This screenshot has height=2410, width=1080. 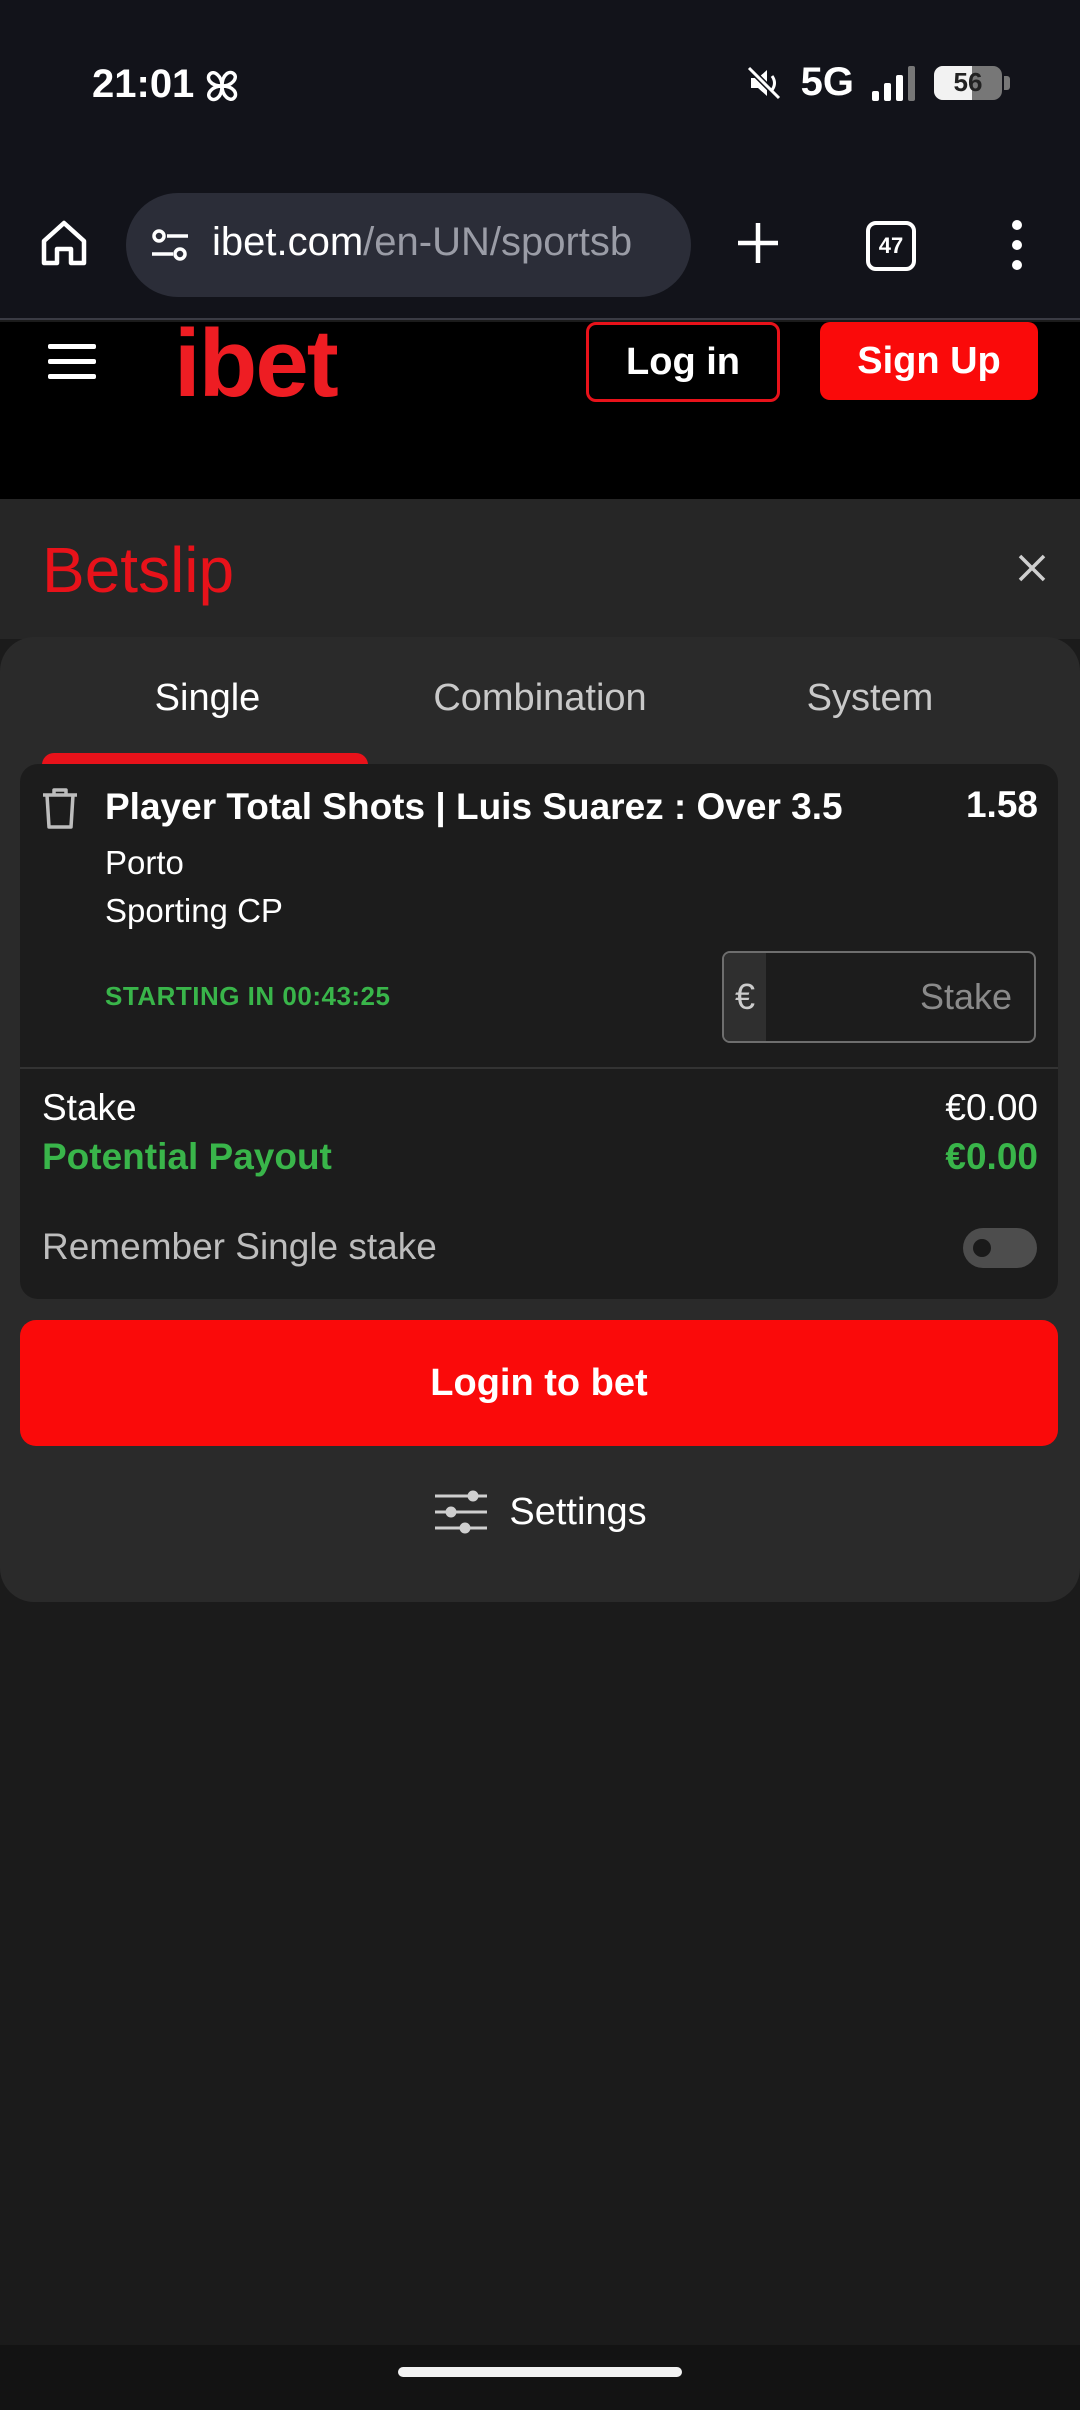 I want to click on potential-payout-value: €0.00, so click(x=991, y=1156).